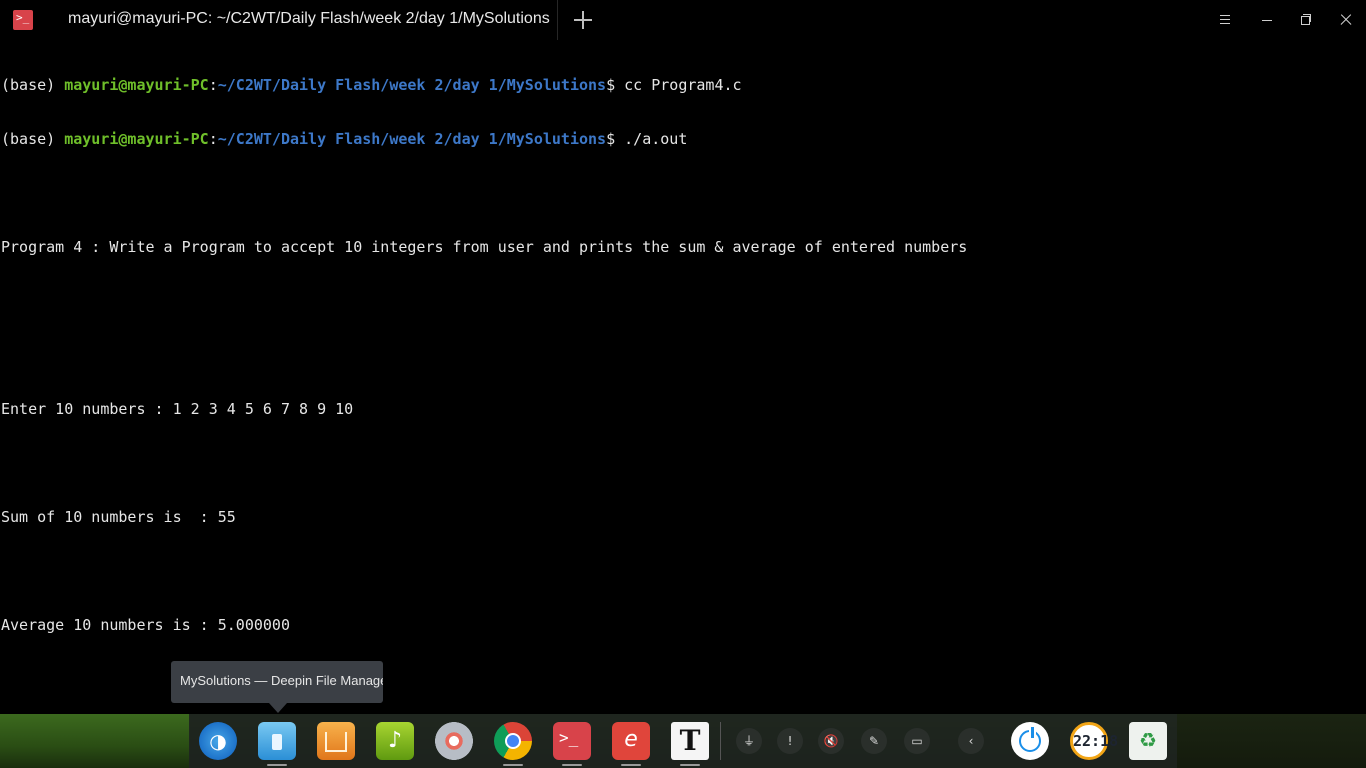 The height and width of the screenshot is (768, 1366). I want to click on tooltip-text: MySolutions — Deepin File Manager, so click(281, 680).